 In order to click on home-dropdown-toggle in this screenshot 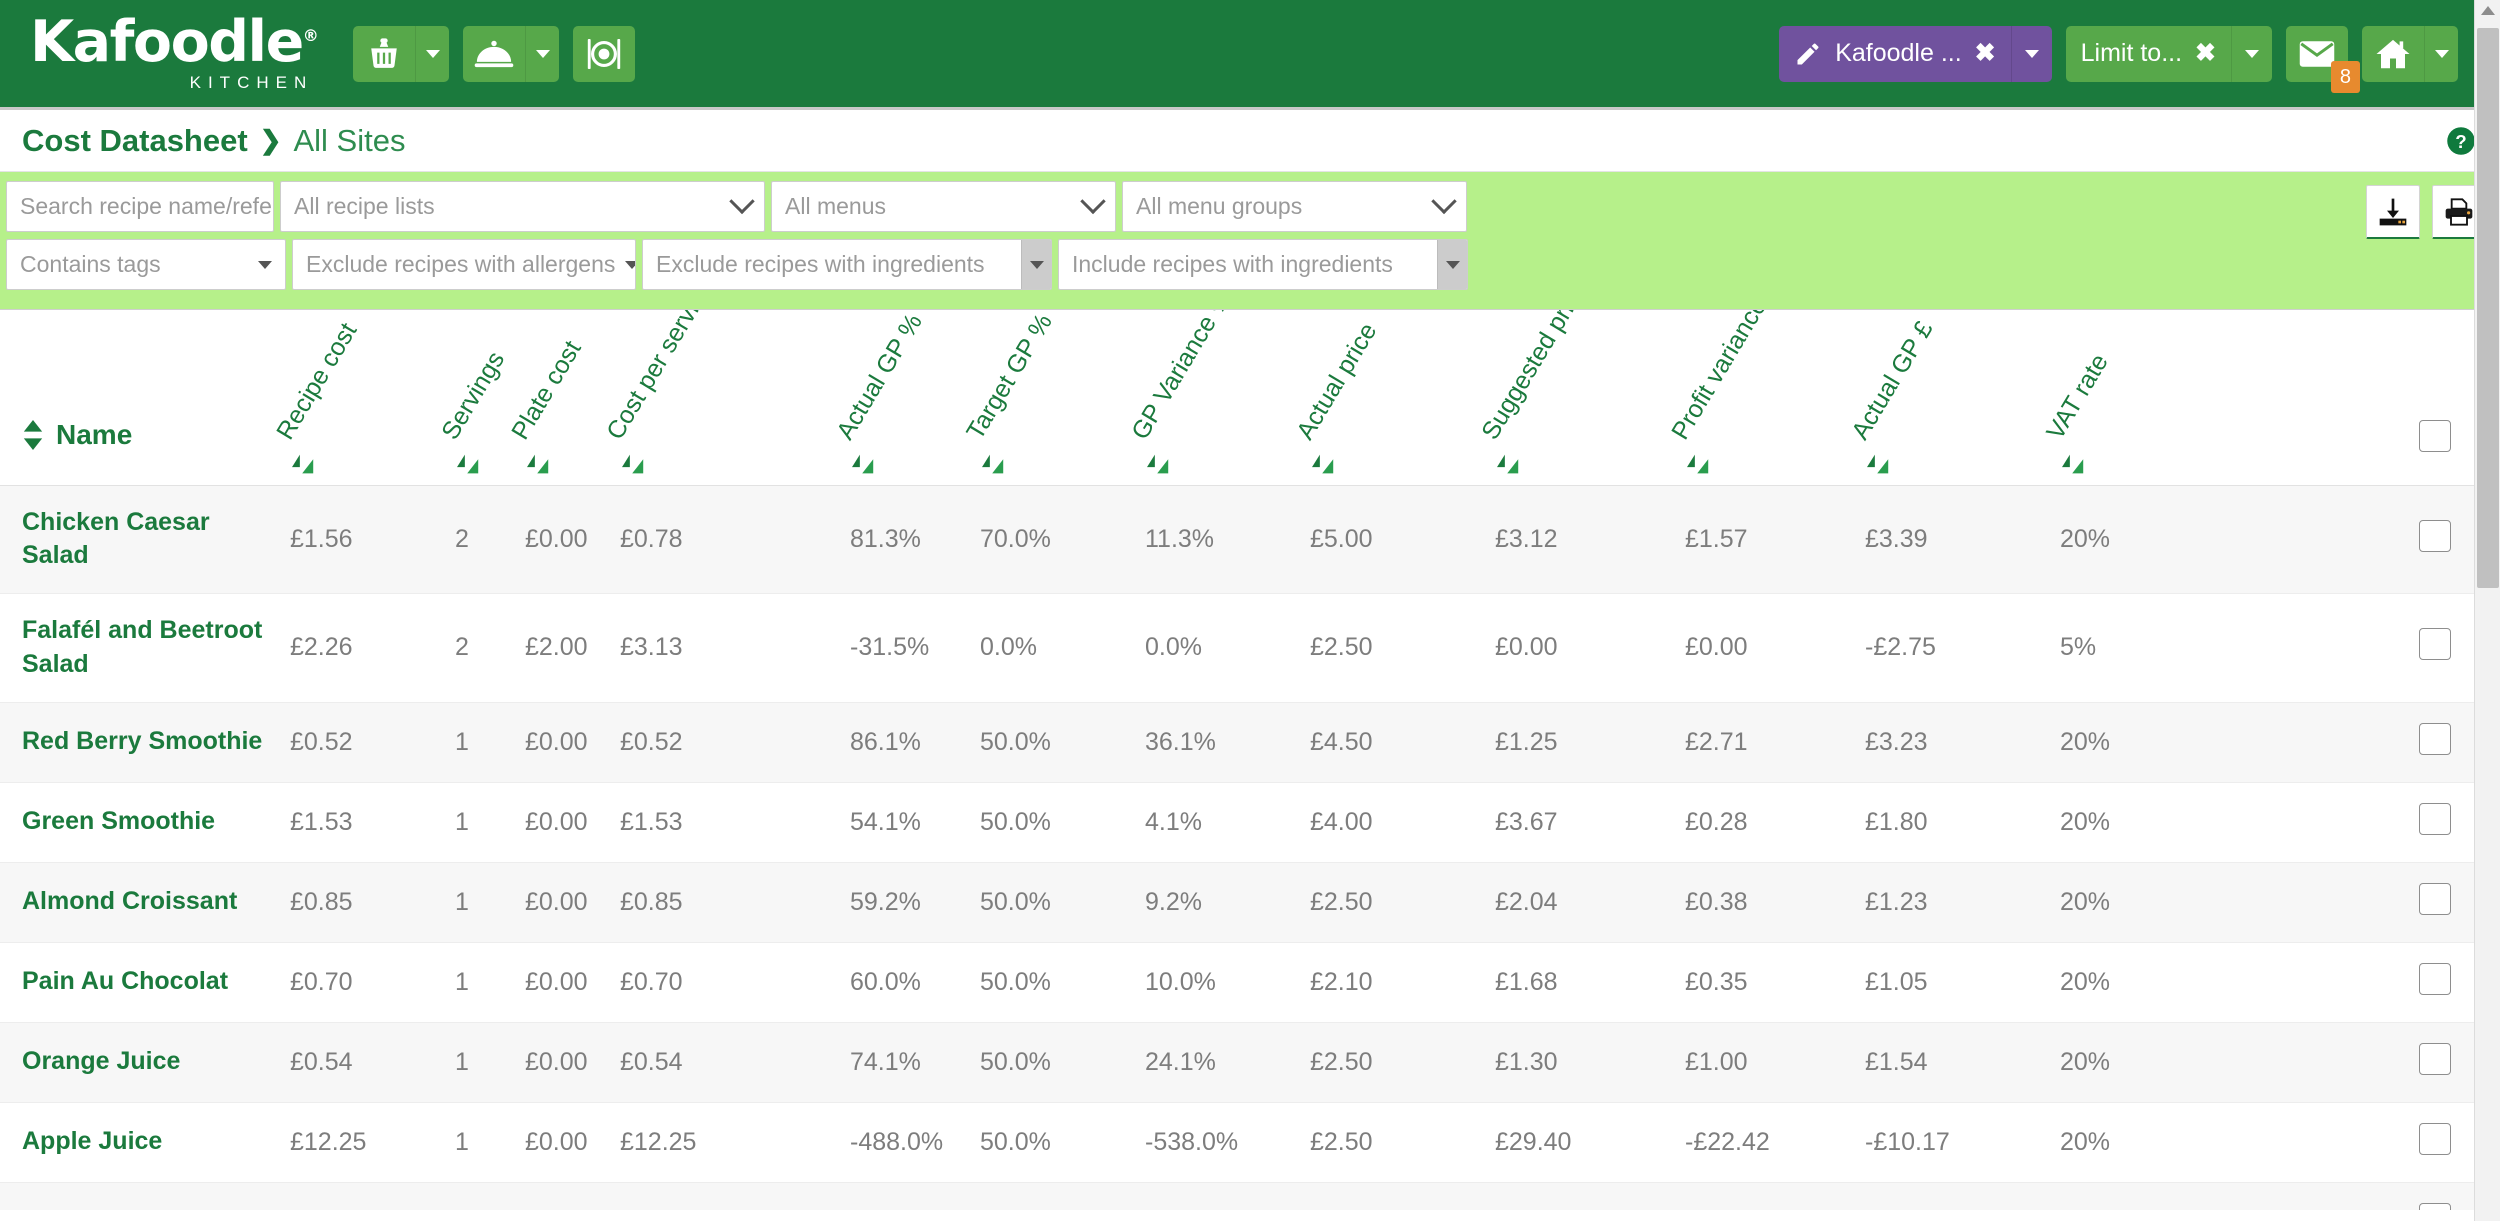, I will do `click(2441, 53)`.